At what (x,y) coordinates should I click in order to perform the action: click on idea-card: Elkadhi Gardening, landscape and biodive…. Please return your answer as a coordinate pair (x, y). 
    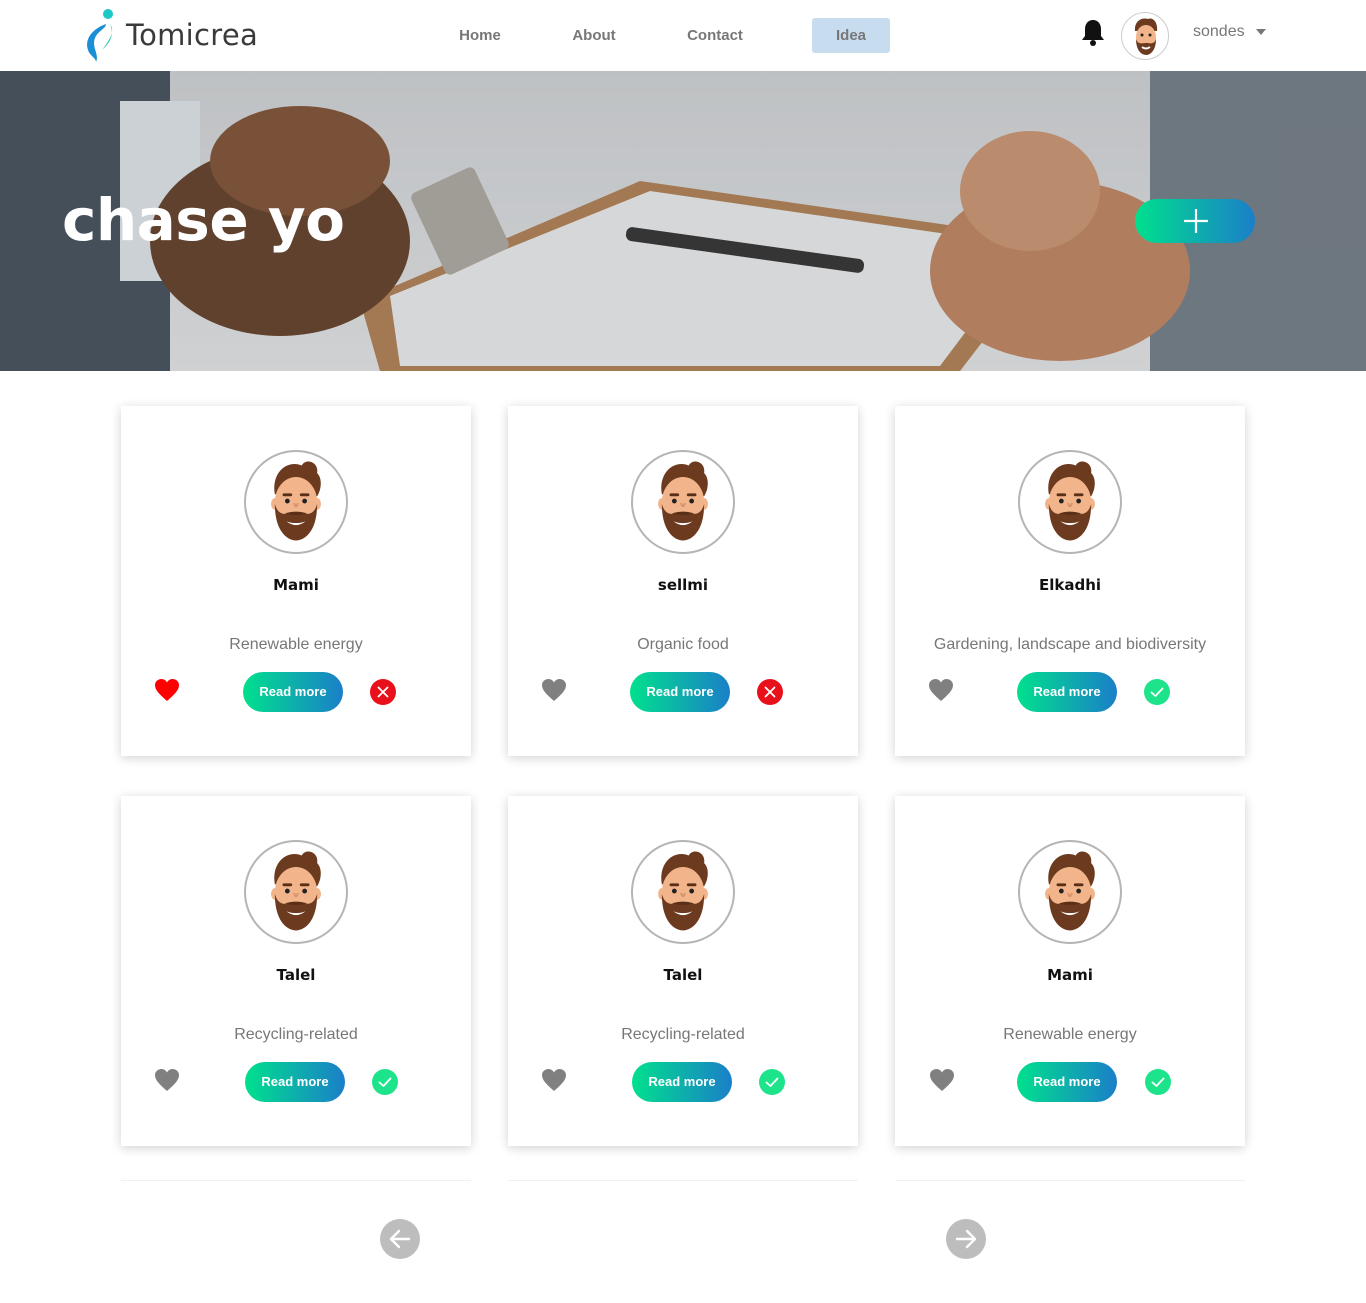
    Looking at the image, I should click on (1070, 581).